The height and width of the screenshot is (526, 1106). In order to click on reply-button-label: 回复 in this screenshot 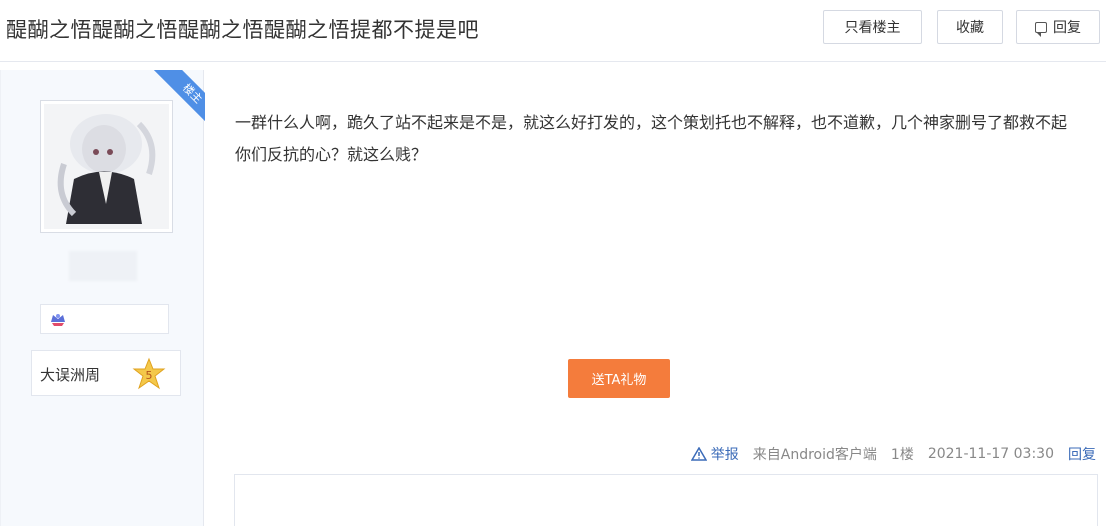, I will do `click(1067, 28)`.